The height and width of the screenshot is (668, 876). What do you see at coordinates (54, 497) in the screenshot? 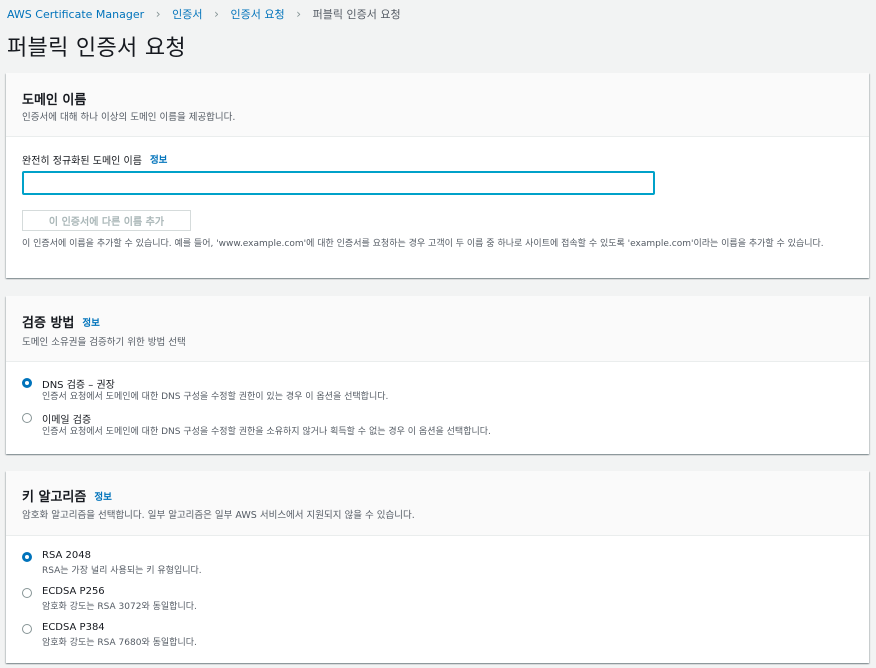
I see `key-algorithm-title-text: 키 알고리즘` at bounding box center [54, 497].